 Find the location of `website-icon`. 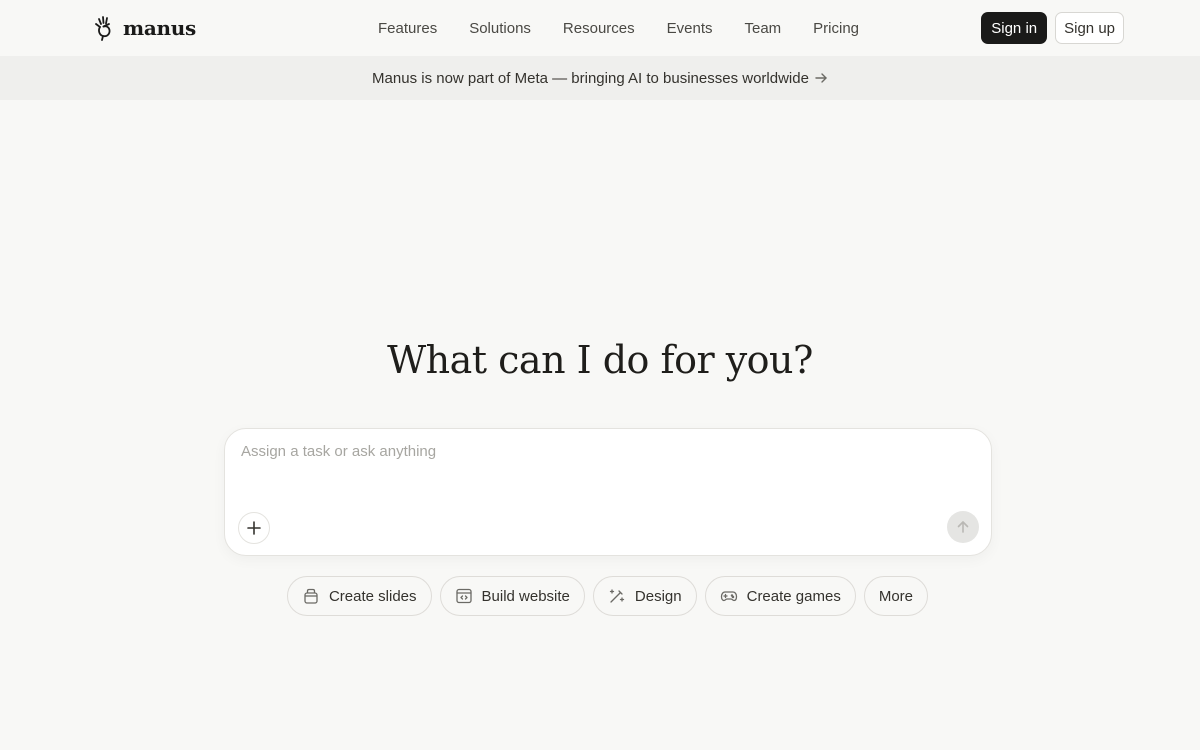

website-icon is located at coordinates (463, 596).